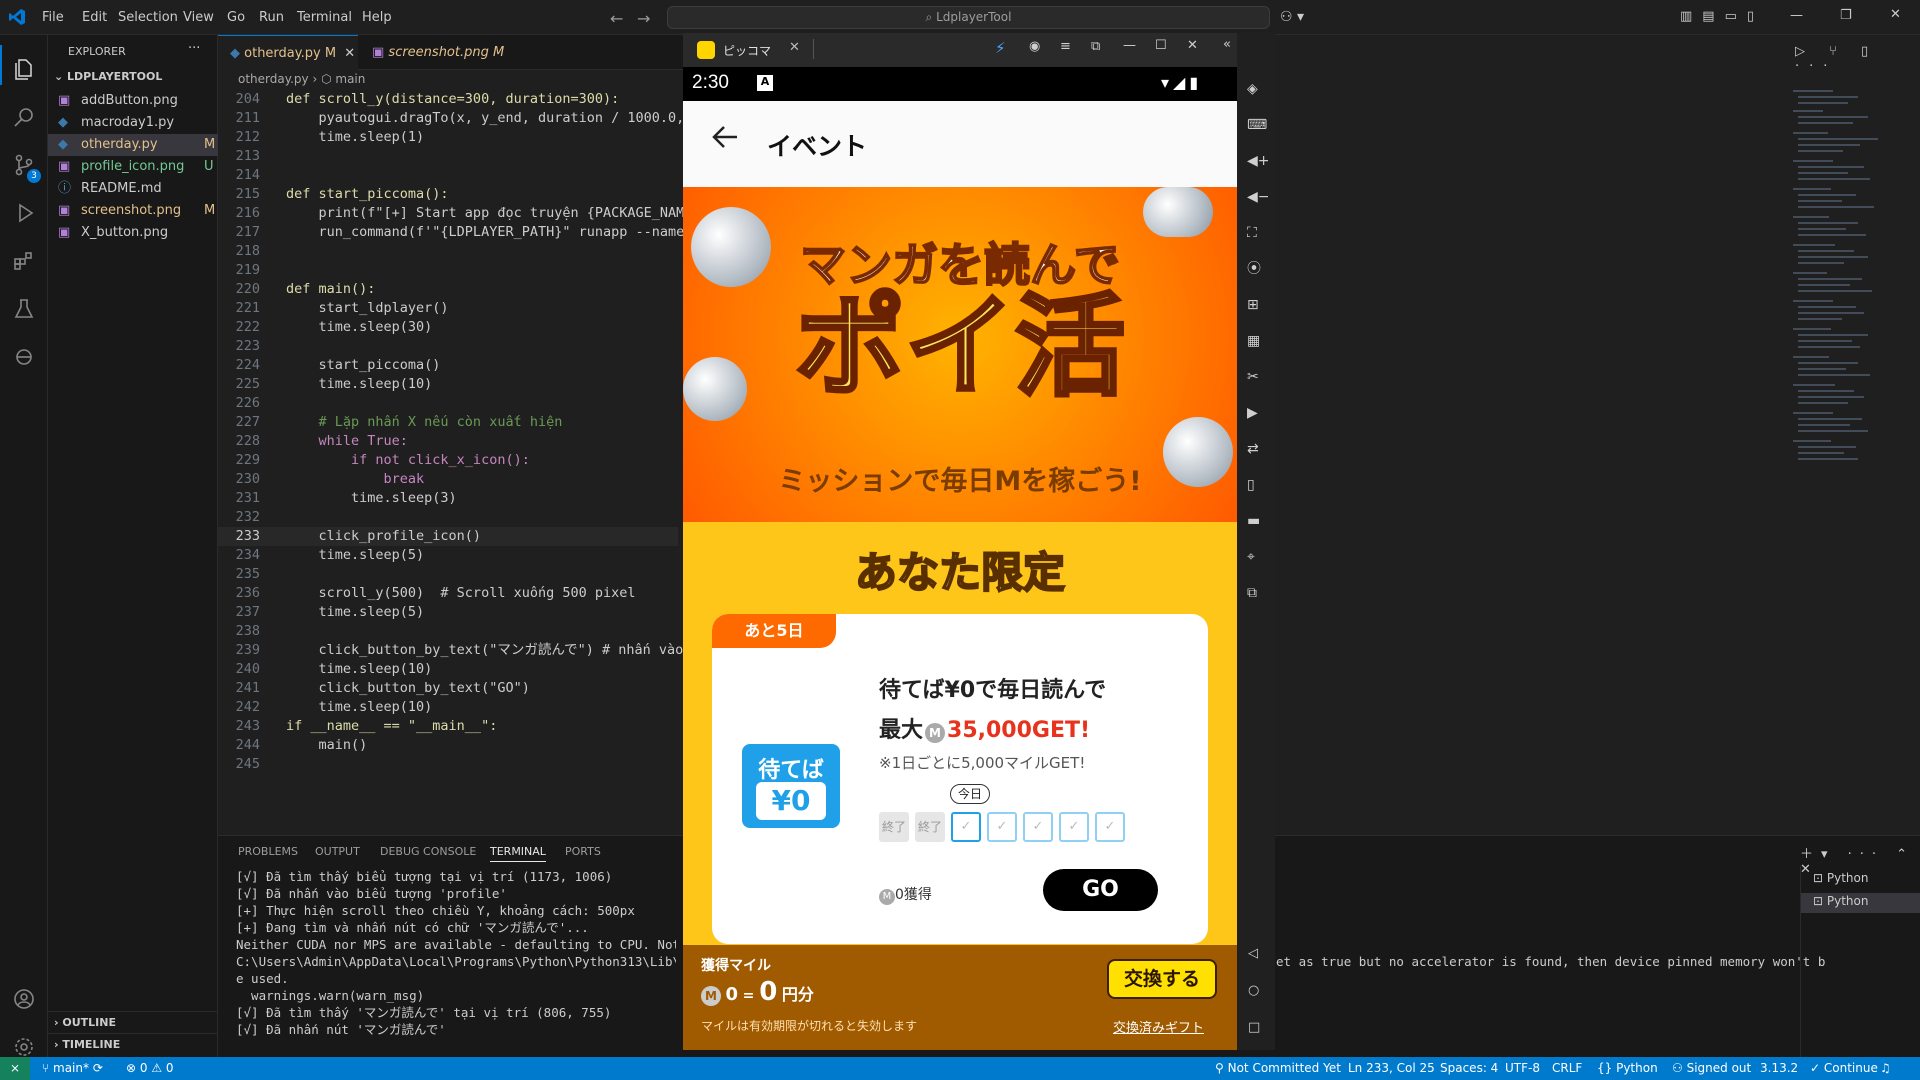 This screenshot has width=1920, height=1080. What do you see at coordinates (428, 851) in the screenshot?
I see `panel-tab-debug-console: DEBUG CONSOLE` at bounding box center [428, 851].